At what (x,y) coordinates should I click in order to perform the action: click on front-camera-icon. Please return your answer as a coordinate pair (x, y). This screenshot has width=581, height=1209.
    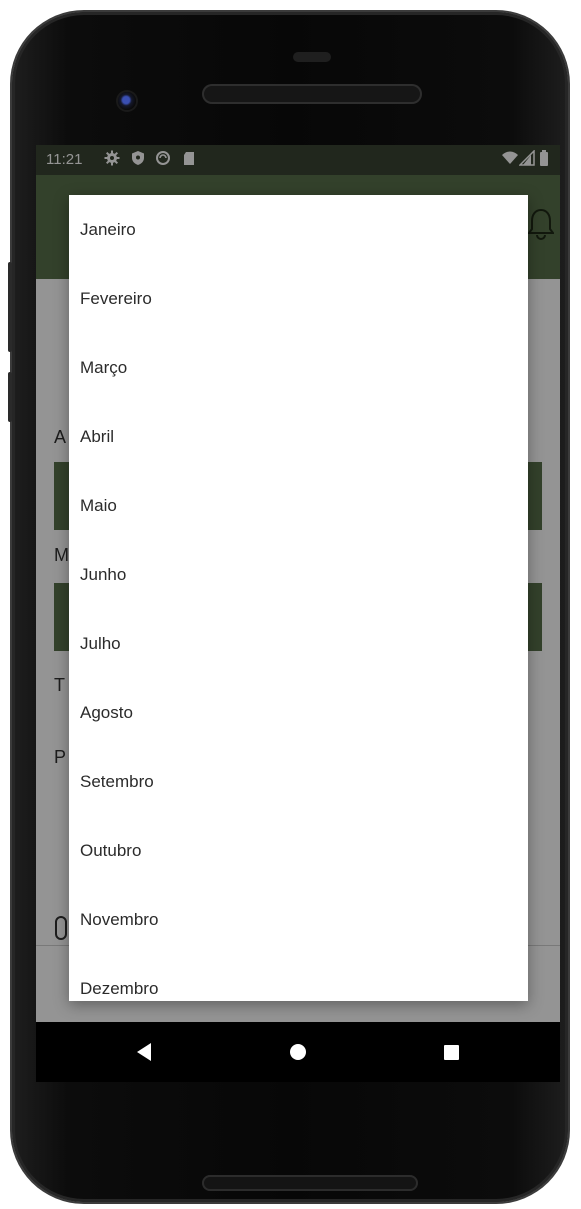
    Looking at the image, I should click on (127, 101).